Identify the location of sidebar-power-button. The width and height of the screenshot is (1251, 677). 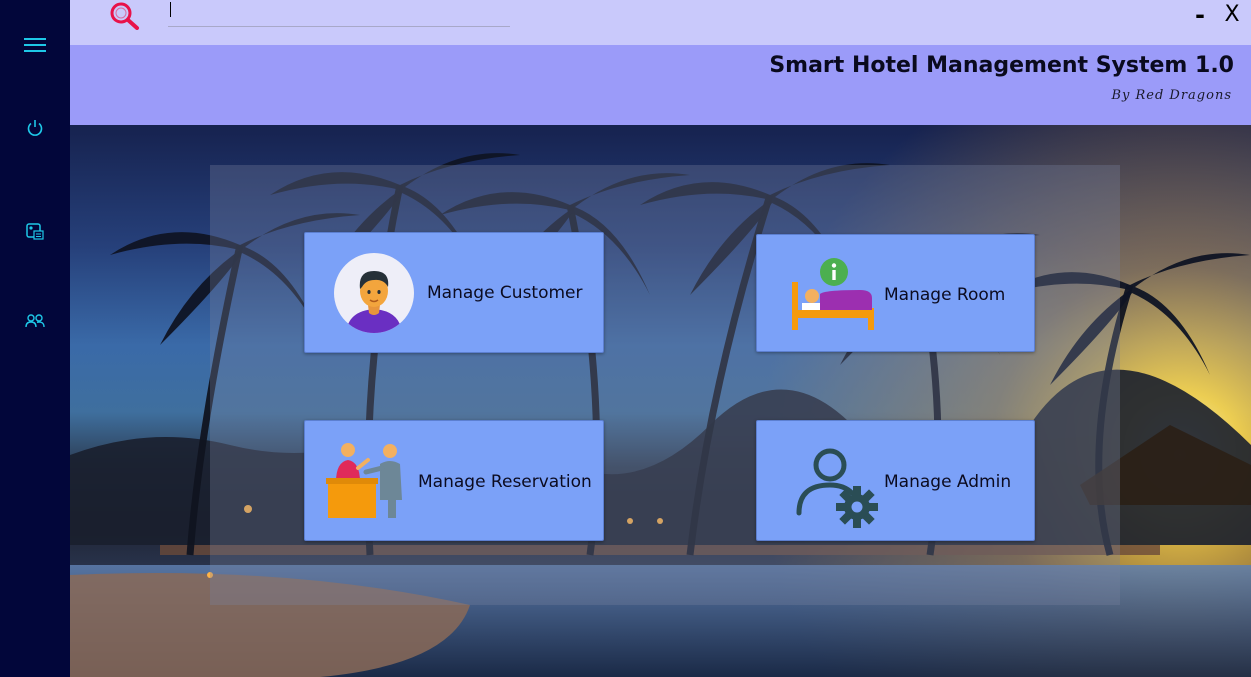
(35, 130).